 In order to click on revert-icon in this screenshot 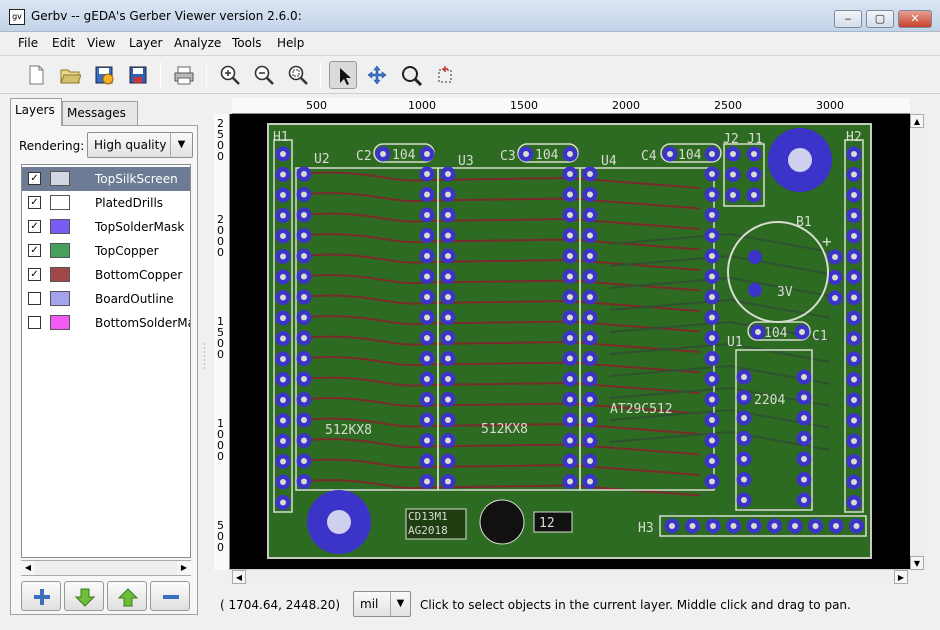, I will do `click(104, 75)`.